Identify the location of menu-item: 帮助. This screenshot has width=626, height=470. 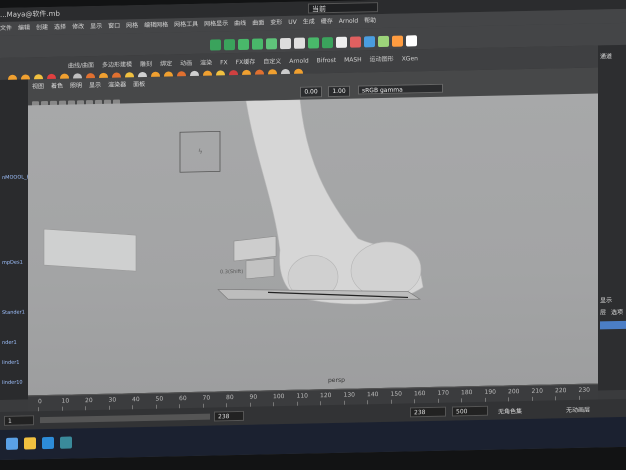
(370, 20).